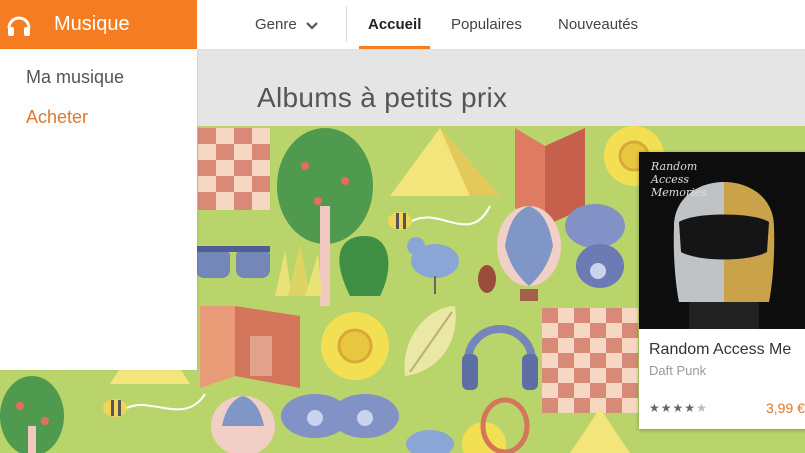  What do you see at coordinates (785, 408) in the screenshot?
I see `price-button: 3,99 €` at bounding box center [785, 408].